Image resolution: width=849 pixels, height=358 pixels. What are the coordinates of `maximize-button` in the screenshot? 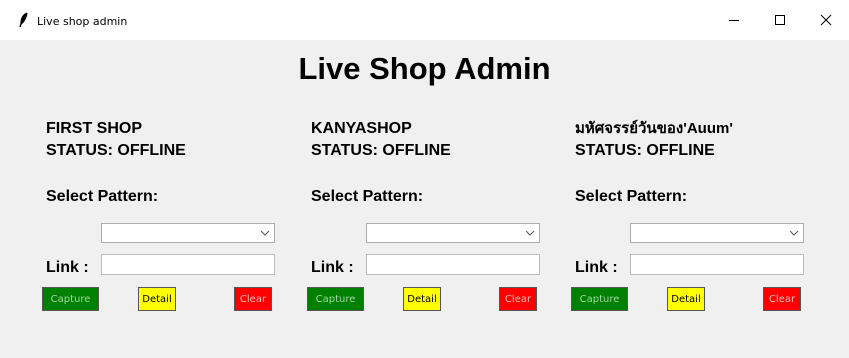 It's located at (780, 20).